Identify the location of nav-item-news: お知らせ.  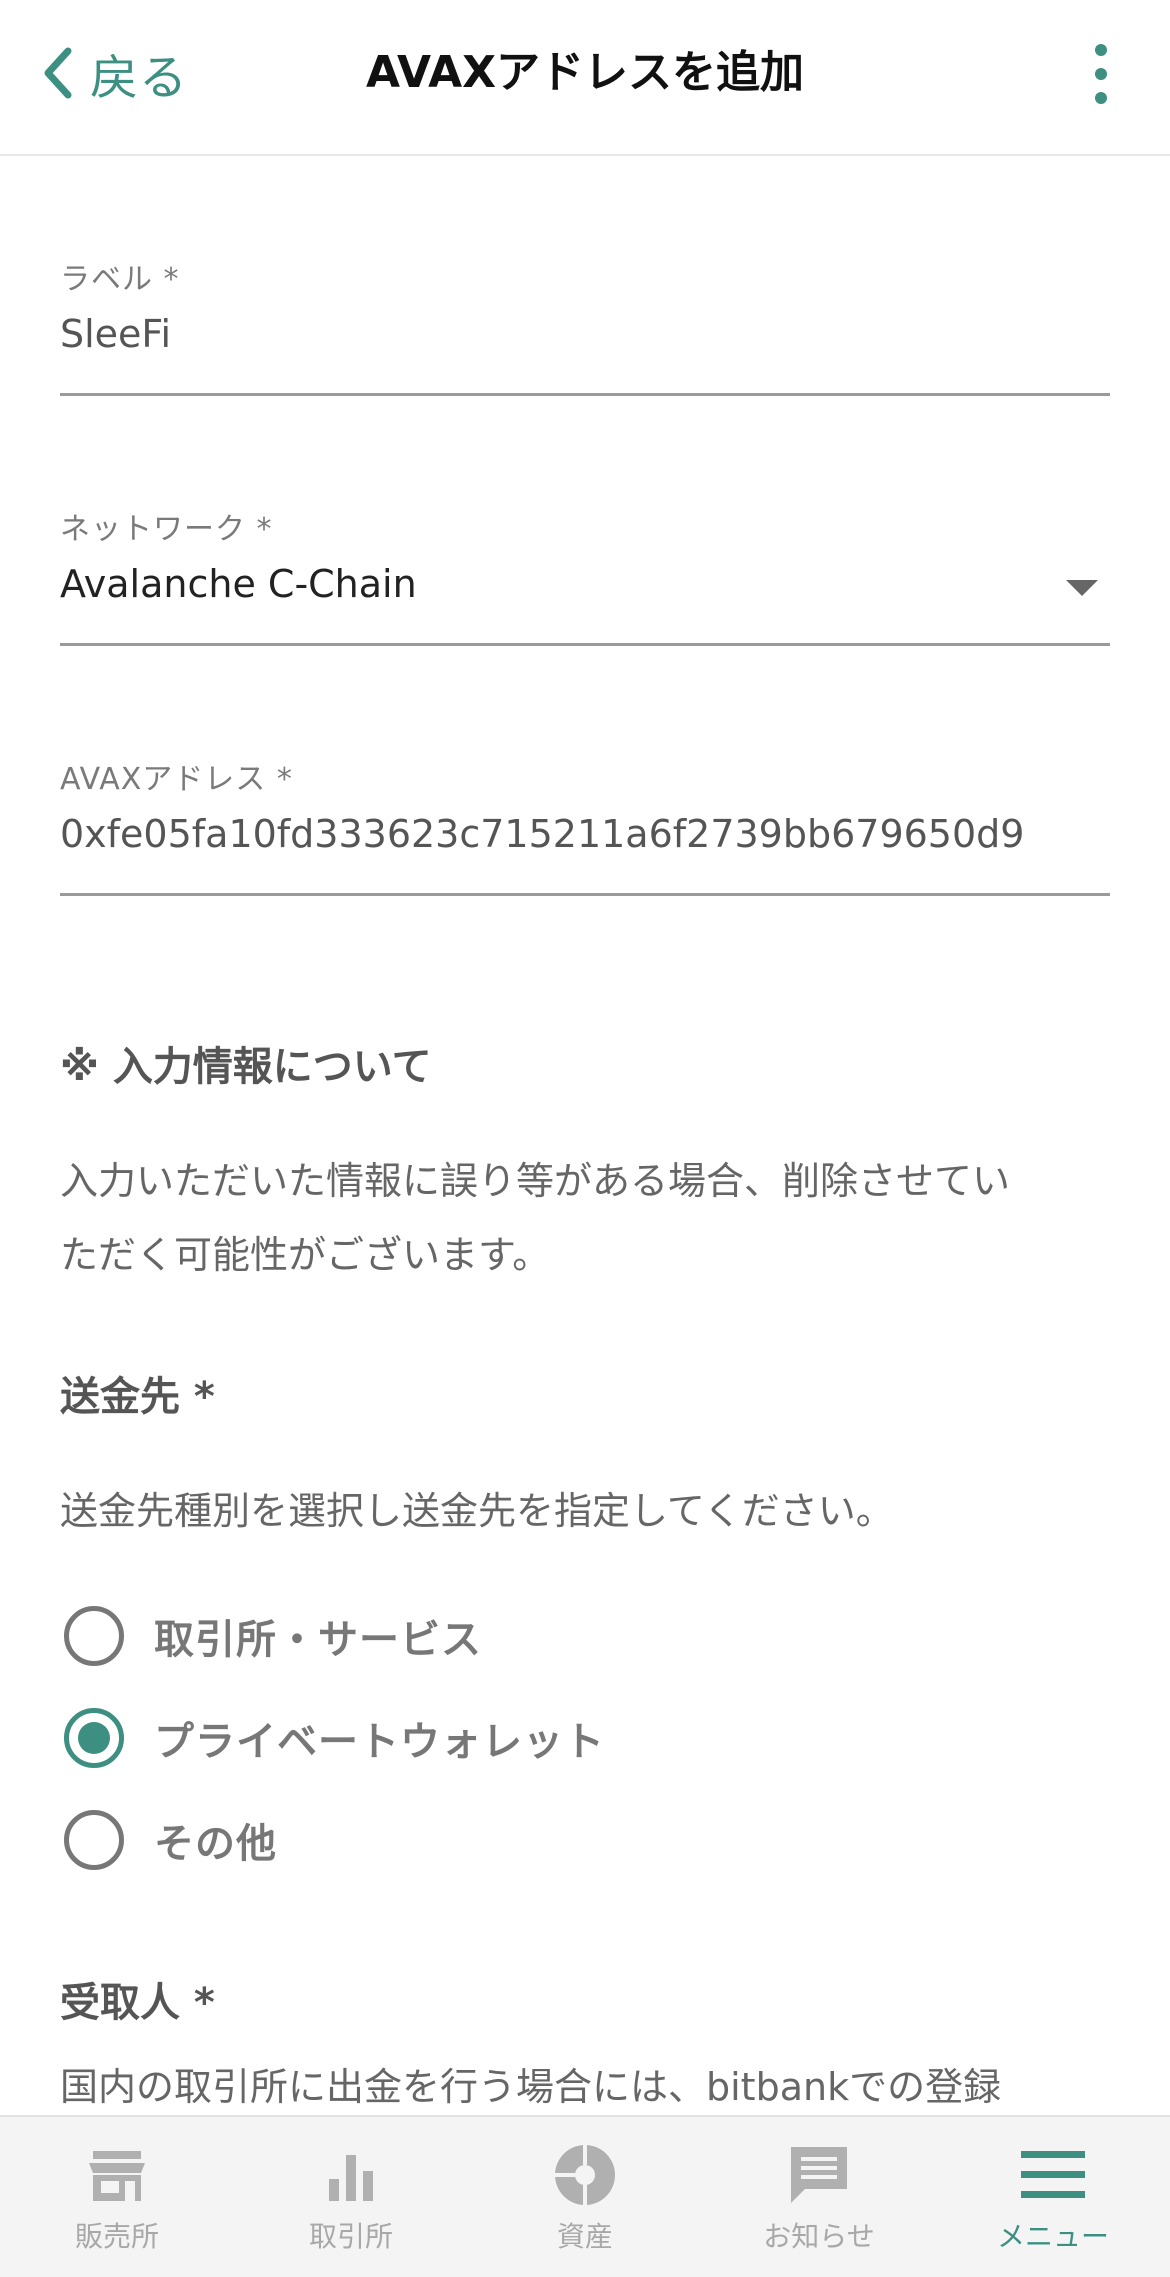
(819, 2197).